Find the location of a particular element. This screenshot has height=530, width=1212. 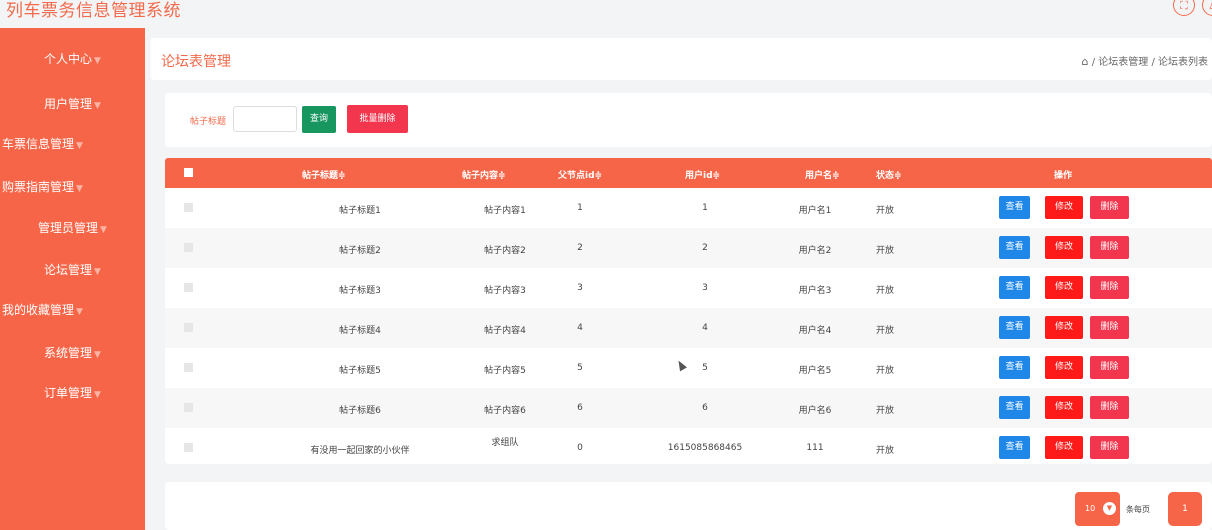

home-icon: ⌂ is located at coordinates (1085, 61).